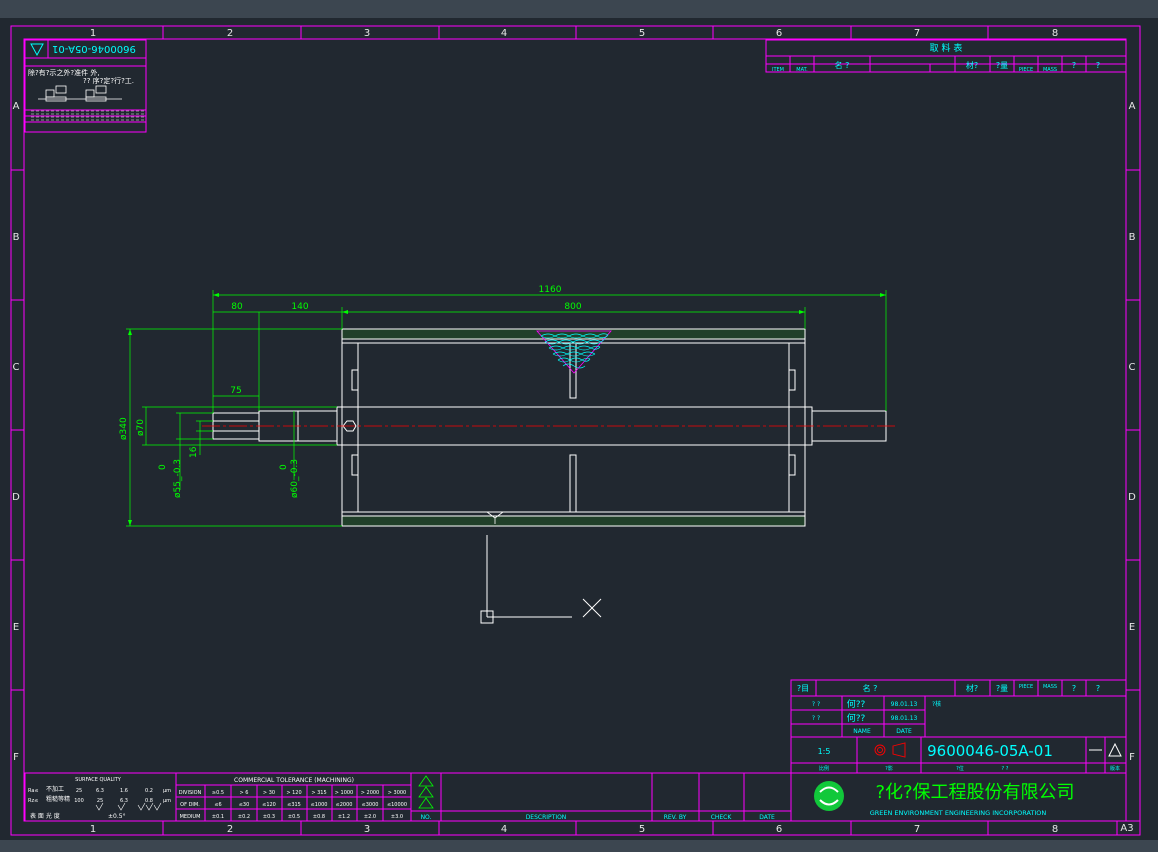 This screenshot has height=852, width=1158. What do you see at coordinates (573, 370) in the screenshot?
I see `rib-top` at bounding box center [573, 370].